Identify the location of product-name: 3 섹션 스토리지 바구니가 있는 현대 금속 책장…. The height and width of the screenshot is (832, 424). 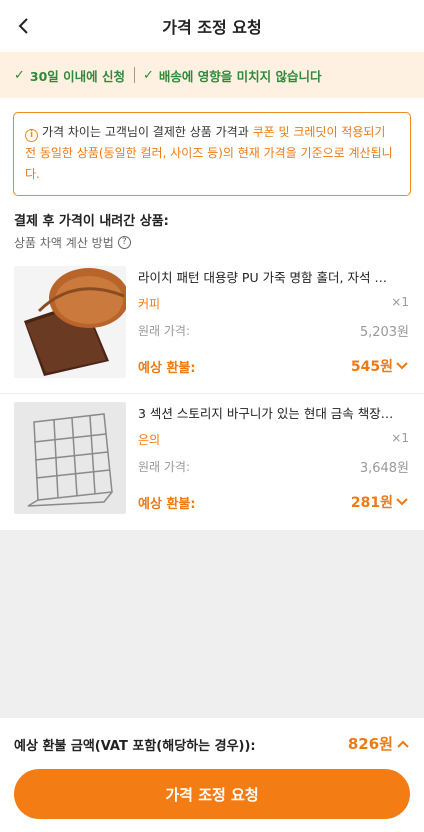
(266, 413).